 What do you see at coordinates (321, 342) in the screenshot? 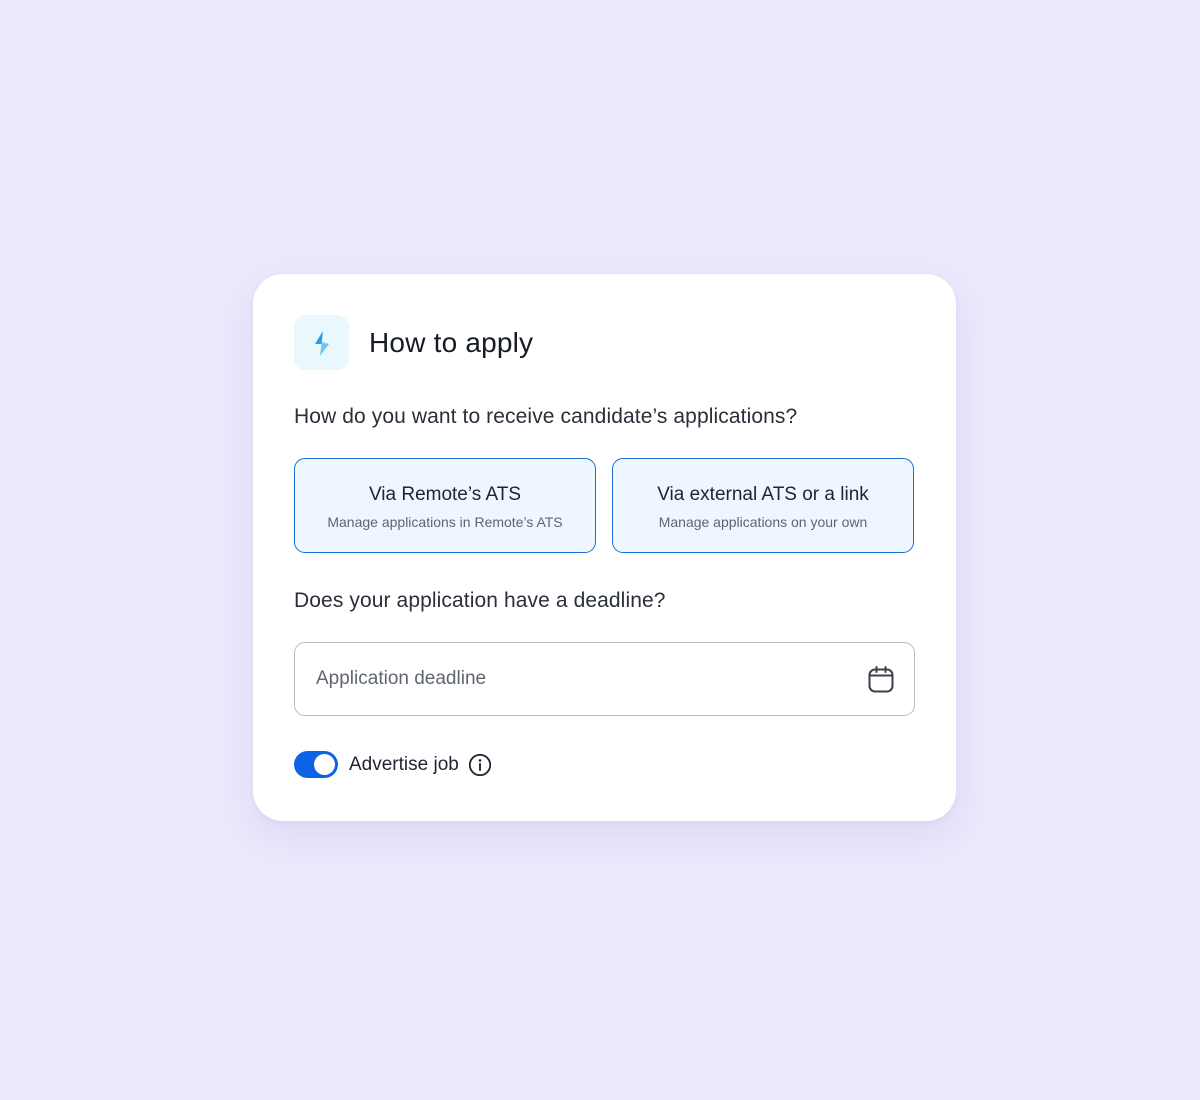
I see `lightning-bolt-icon` at bounding box center [321, 342].